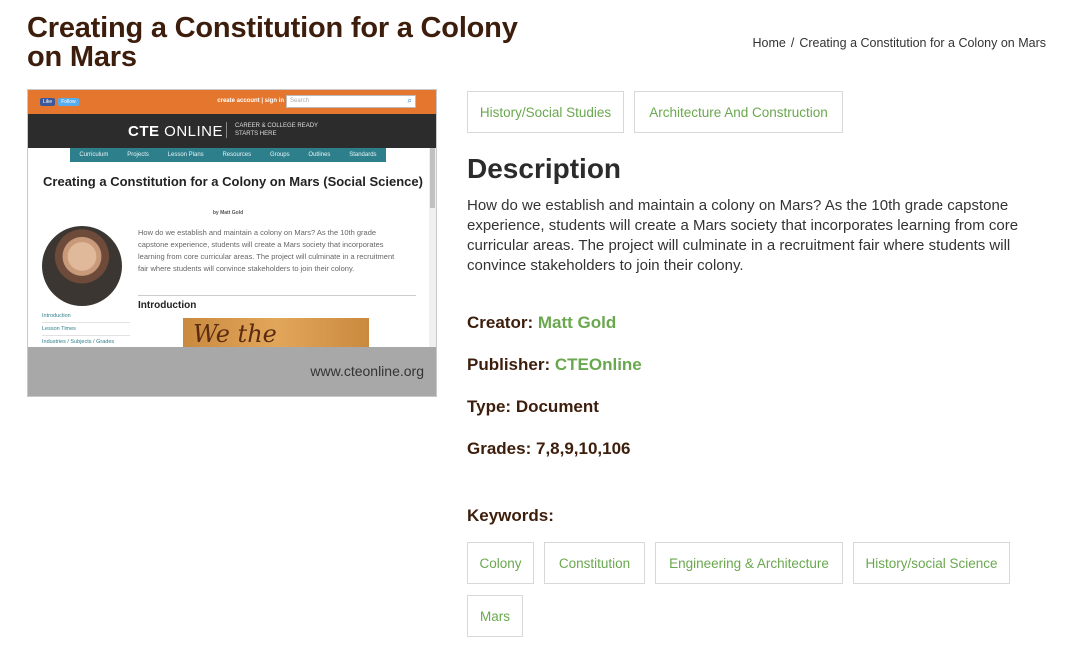 The image size is (1074, 662). Describe the element at coordinates (594, 563) in the screenshot. I see `keyword-tag-constitution: Constitution` at that location.